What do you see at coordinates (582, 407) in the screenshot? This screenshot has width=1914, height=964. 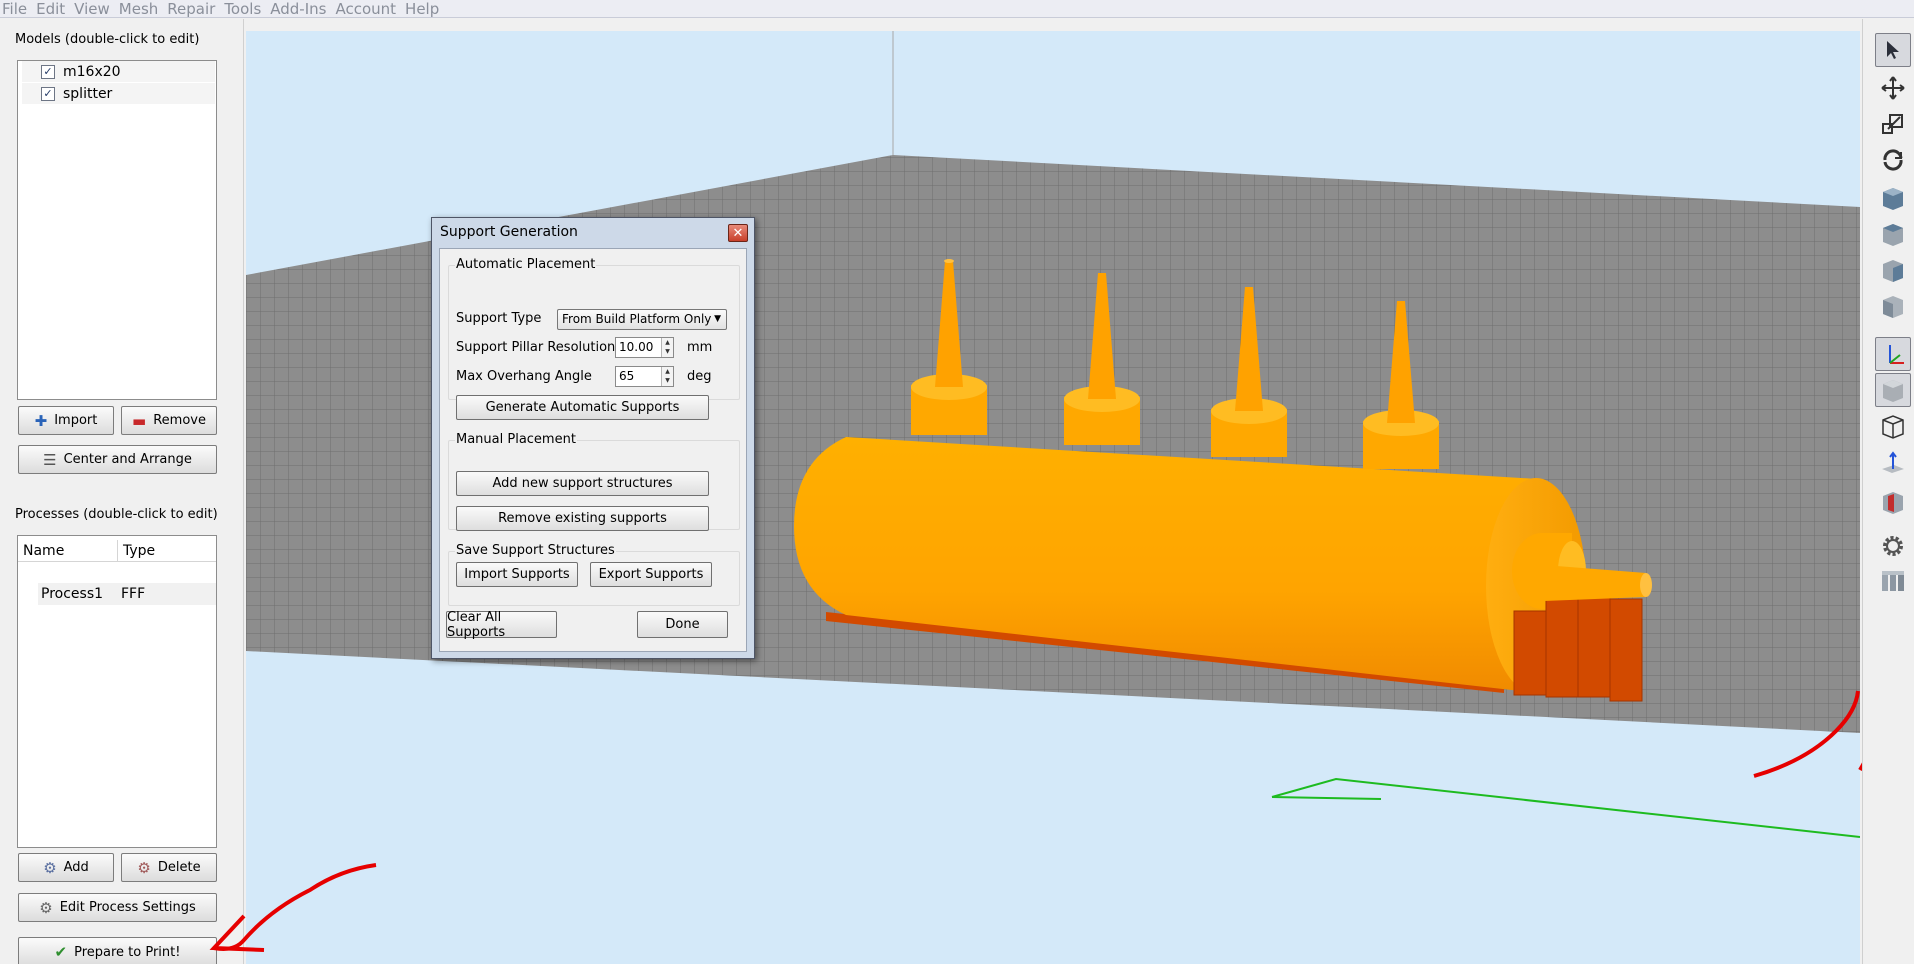 I see `generate-automatic-supports-button: Generate Automatic Supports` at bounding box center [582, 407].